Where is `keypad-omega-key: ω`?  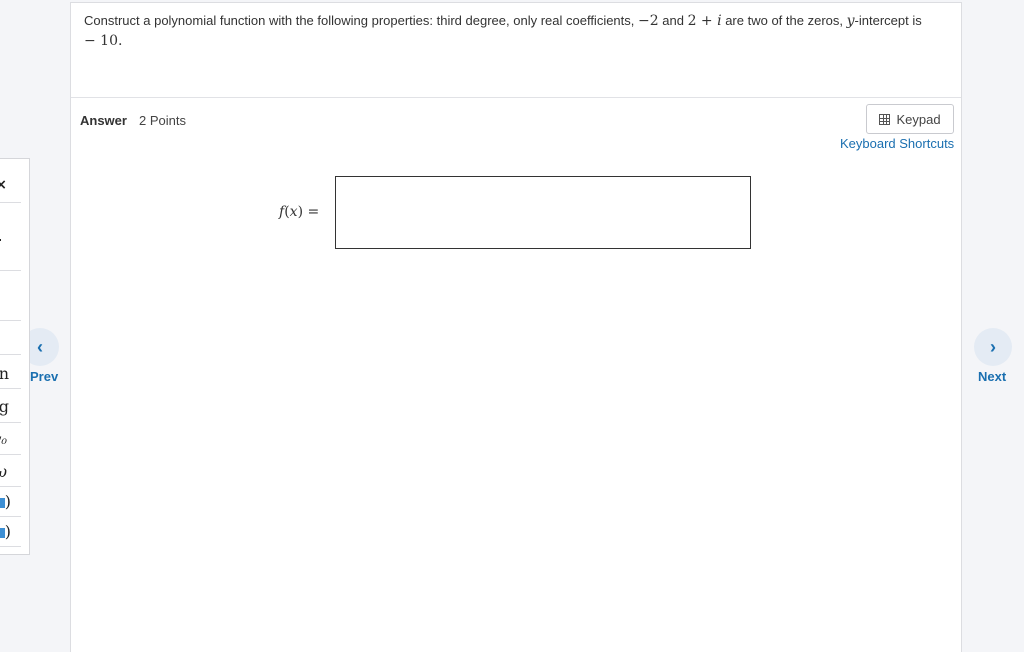 keypad-omega-key: ω is located at coordinates (10, 472).